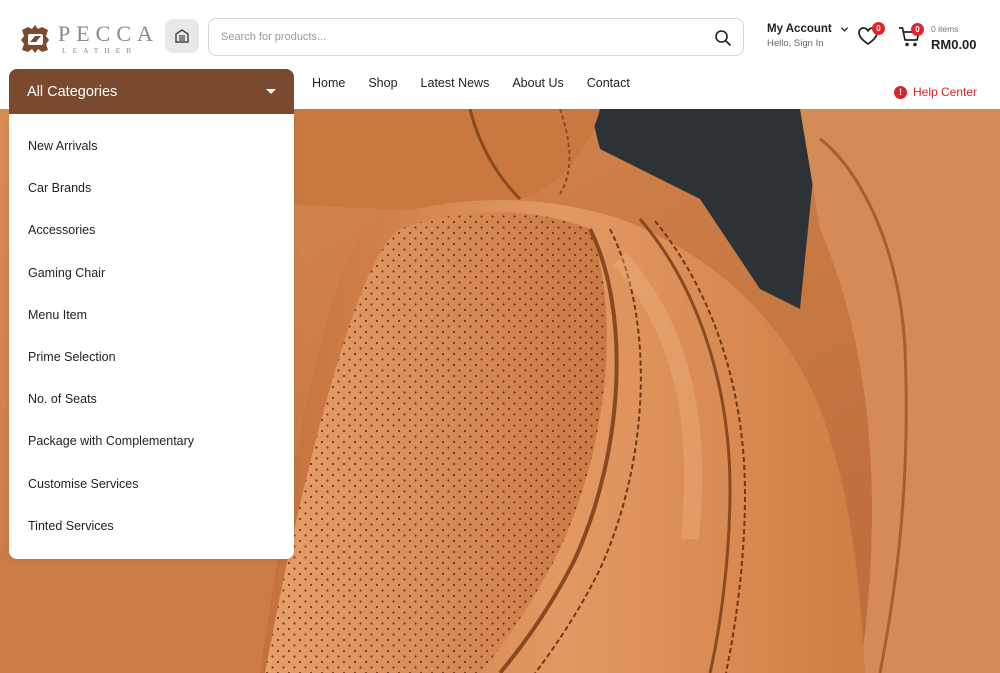 Image resolution: width=1000 pixels, height=673 pixels. I want to click on account-subtitle: Hello, Sign In, so click(795, 43).